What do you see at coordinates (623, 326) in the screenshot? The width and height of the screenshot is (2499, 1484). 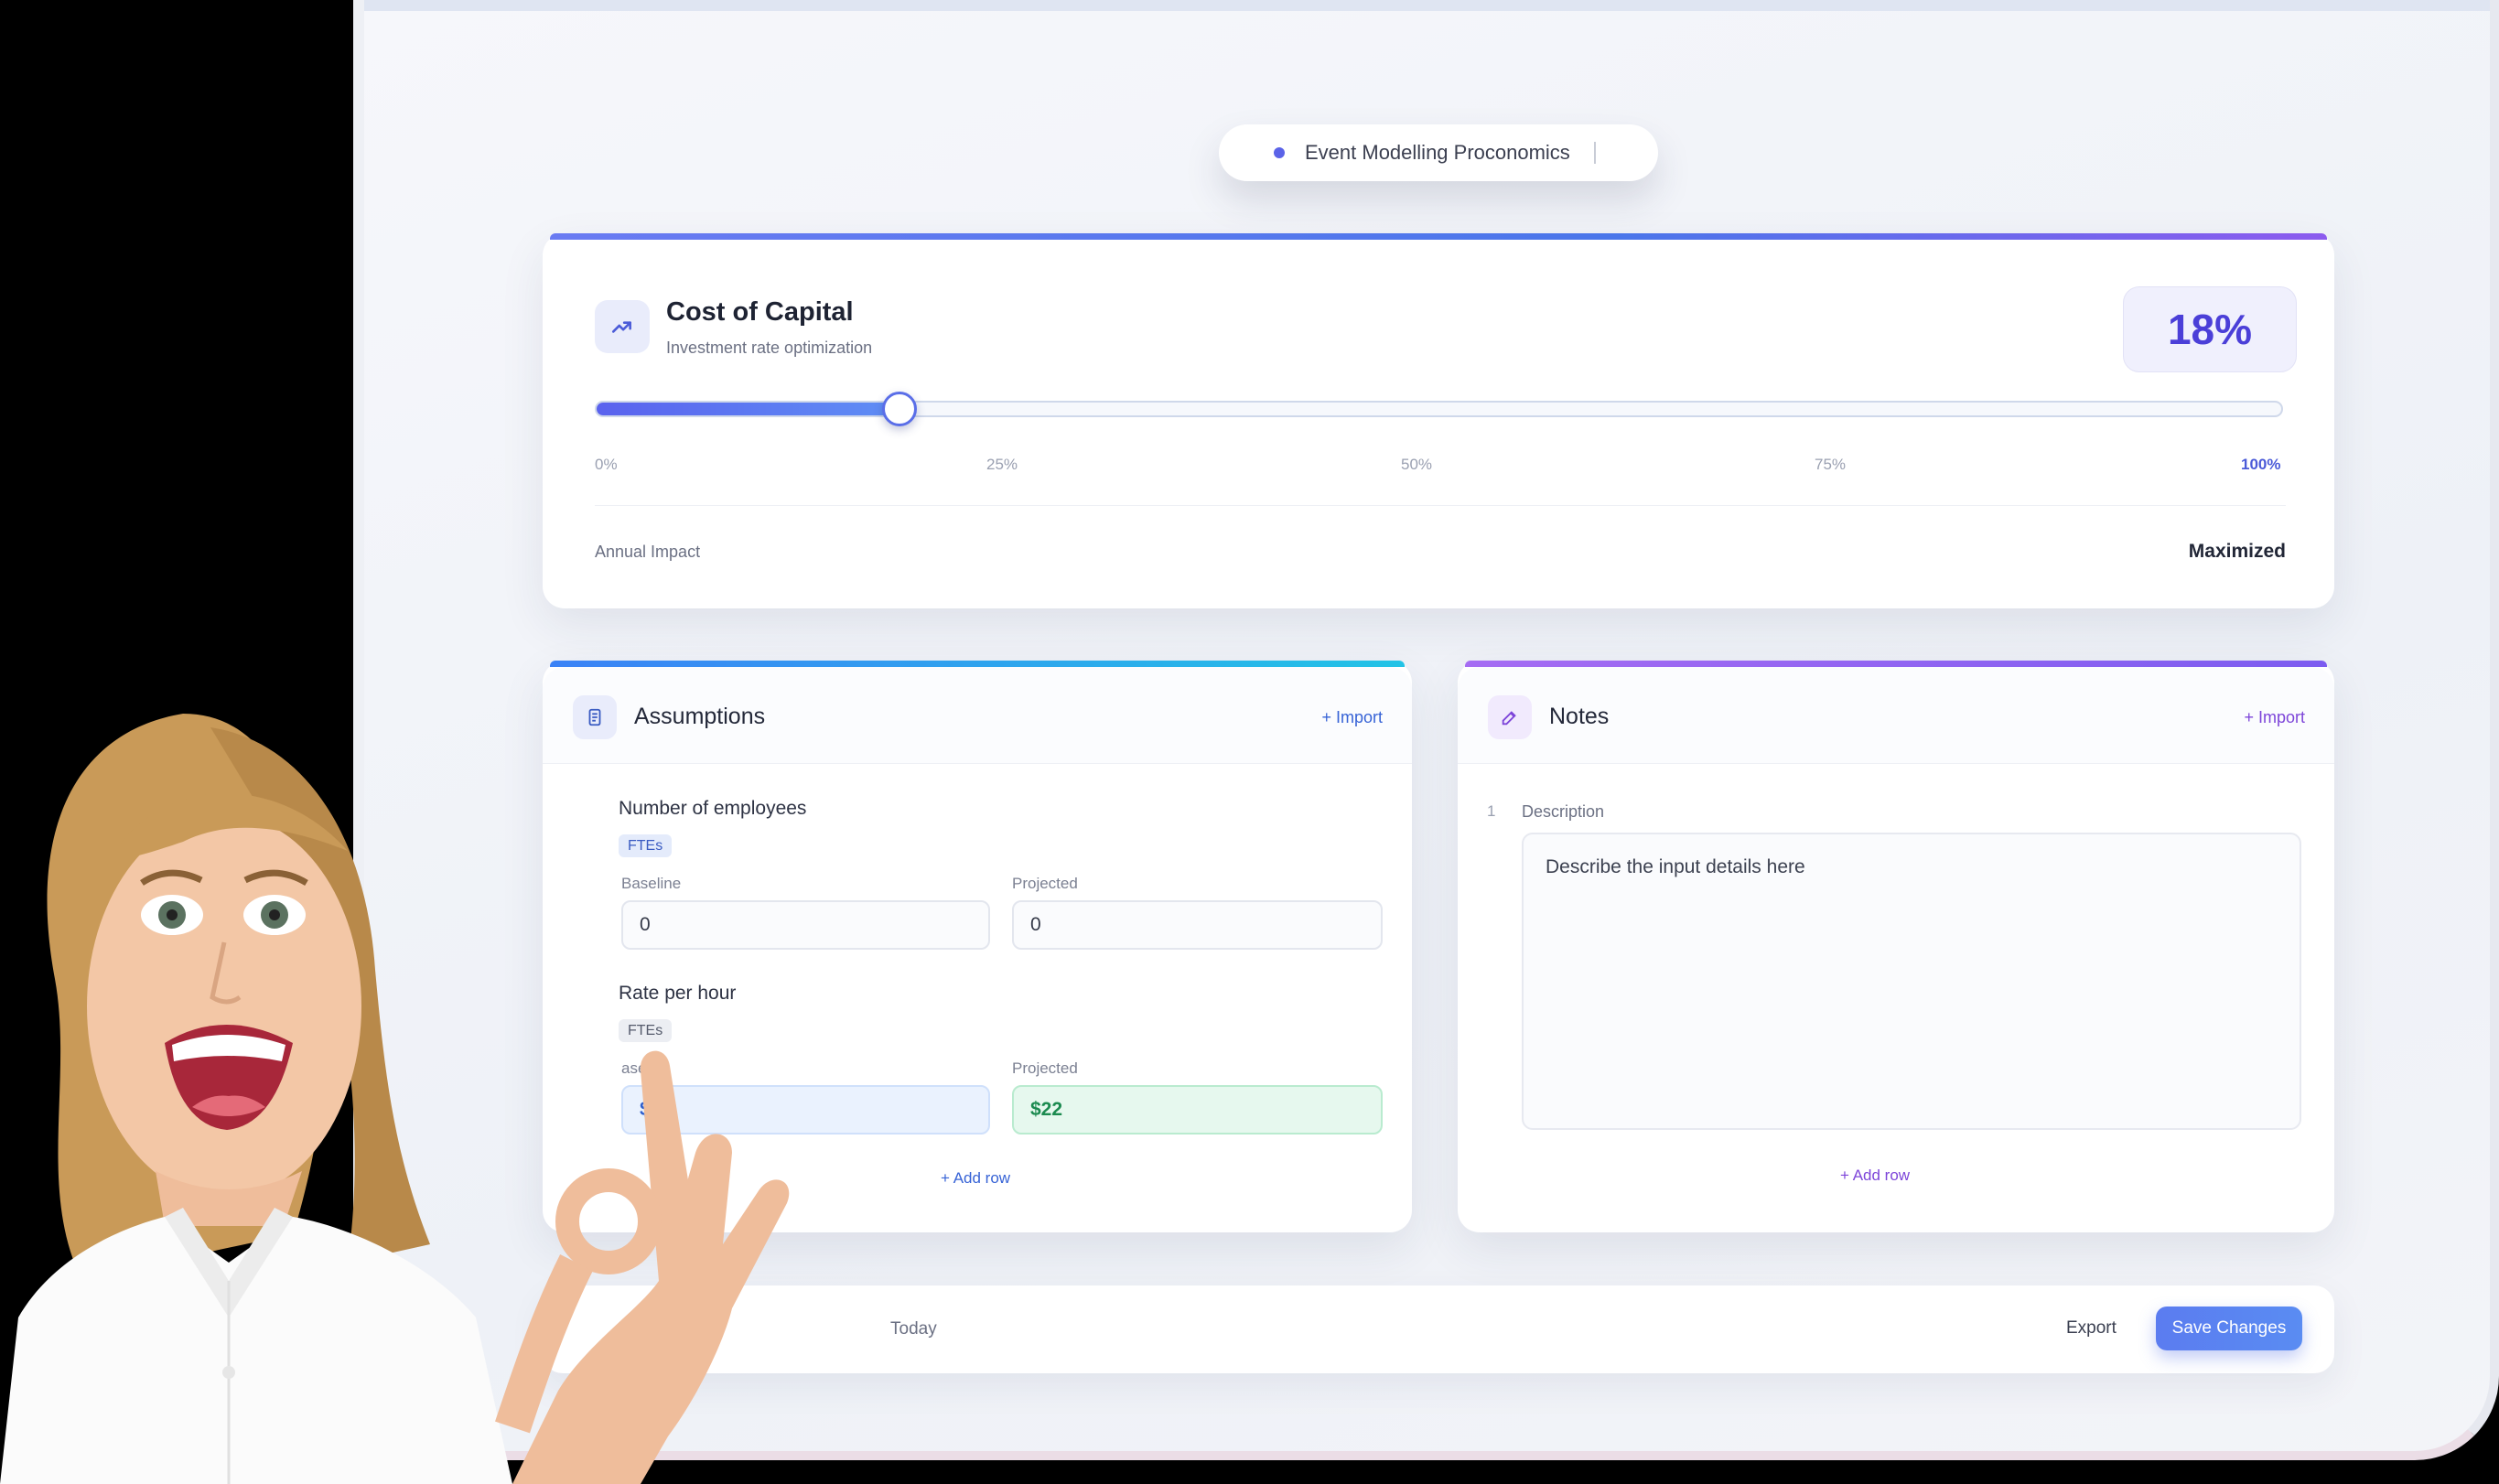 I see `trending-up-icon` at bounding box center [623, 326].